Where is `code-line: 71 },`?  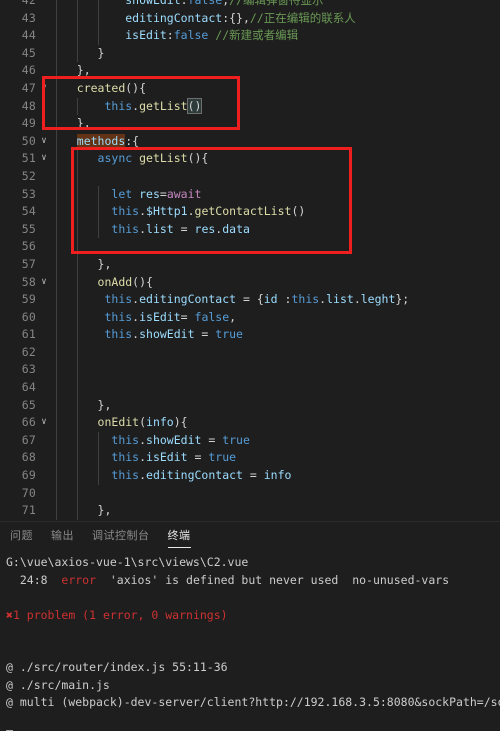
code-line: 71 }, is located at coordinates (250, 511).